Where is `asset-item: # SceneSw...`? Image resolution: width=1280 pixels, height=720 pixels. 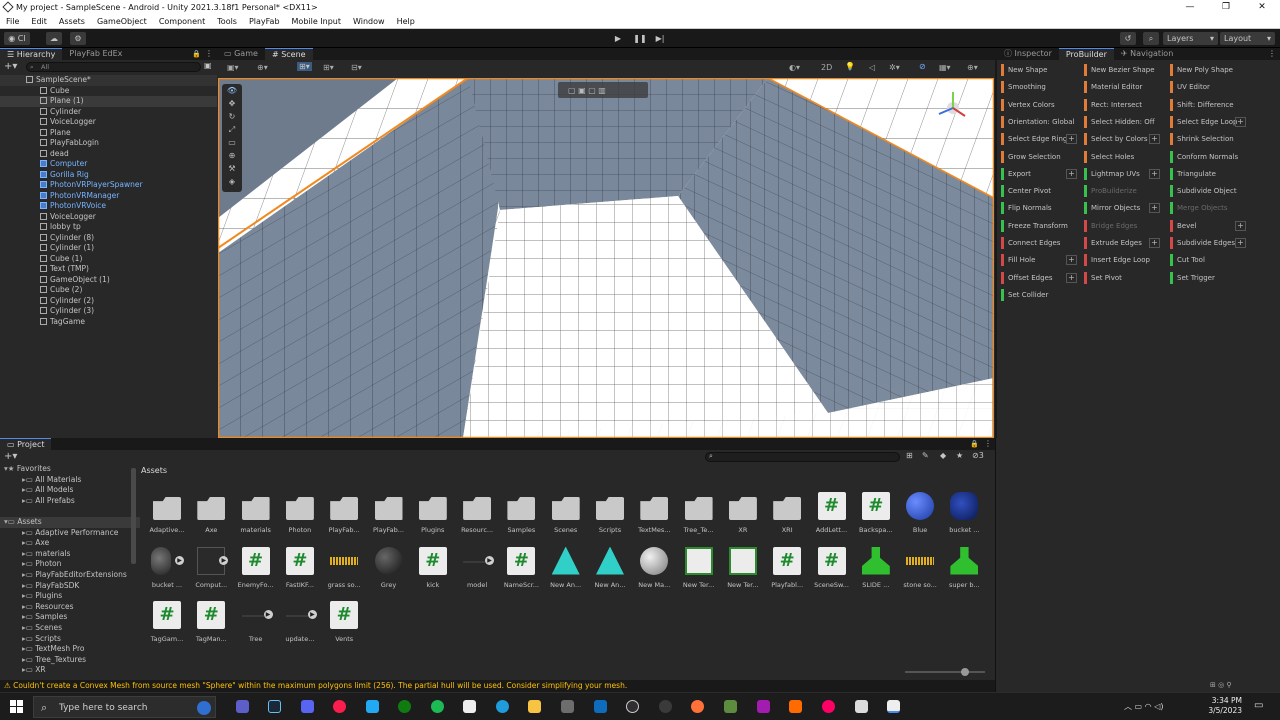 asset-item: # SceneSw... is located at coordinates (832, 569).